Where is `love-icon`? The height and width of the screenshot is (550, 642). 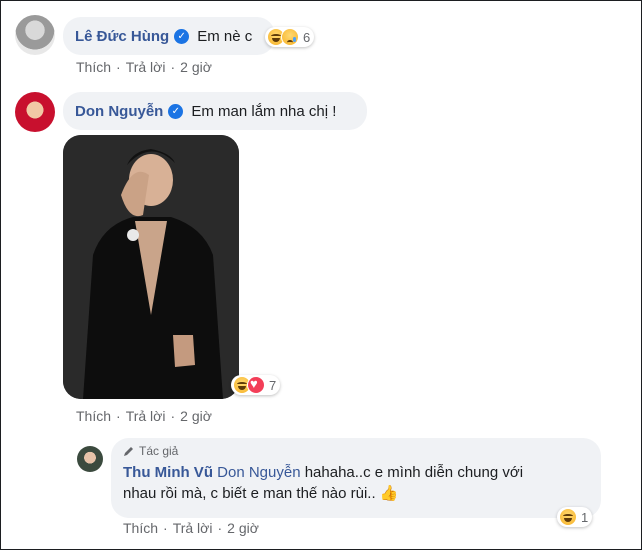 love-icon is located at coordinates (256, 385).